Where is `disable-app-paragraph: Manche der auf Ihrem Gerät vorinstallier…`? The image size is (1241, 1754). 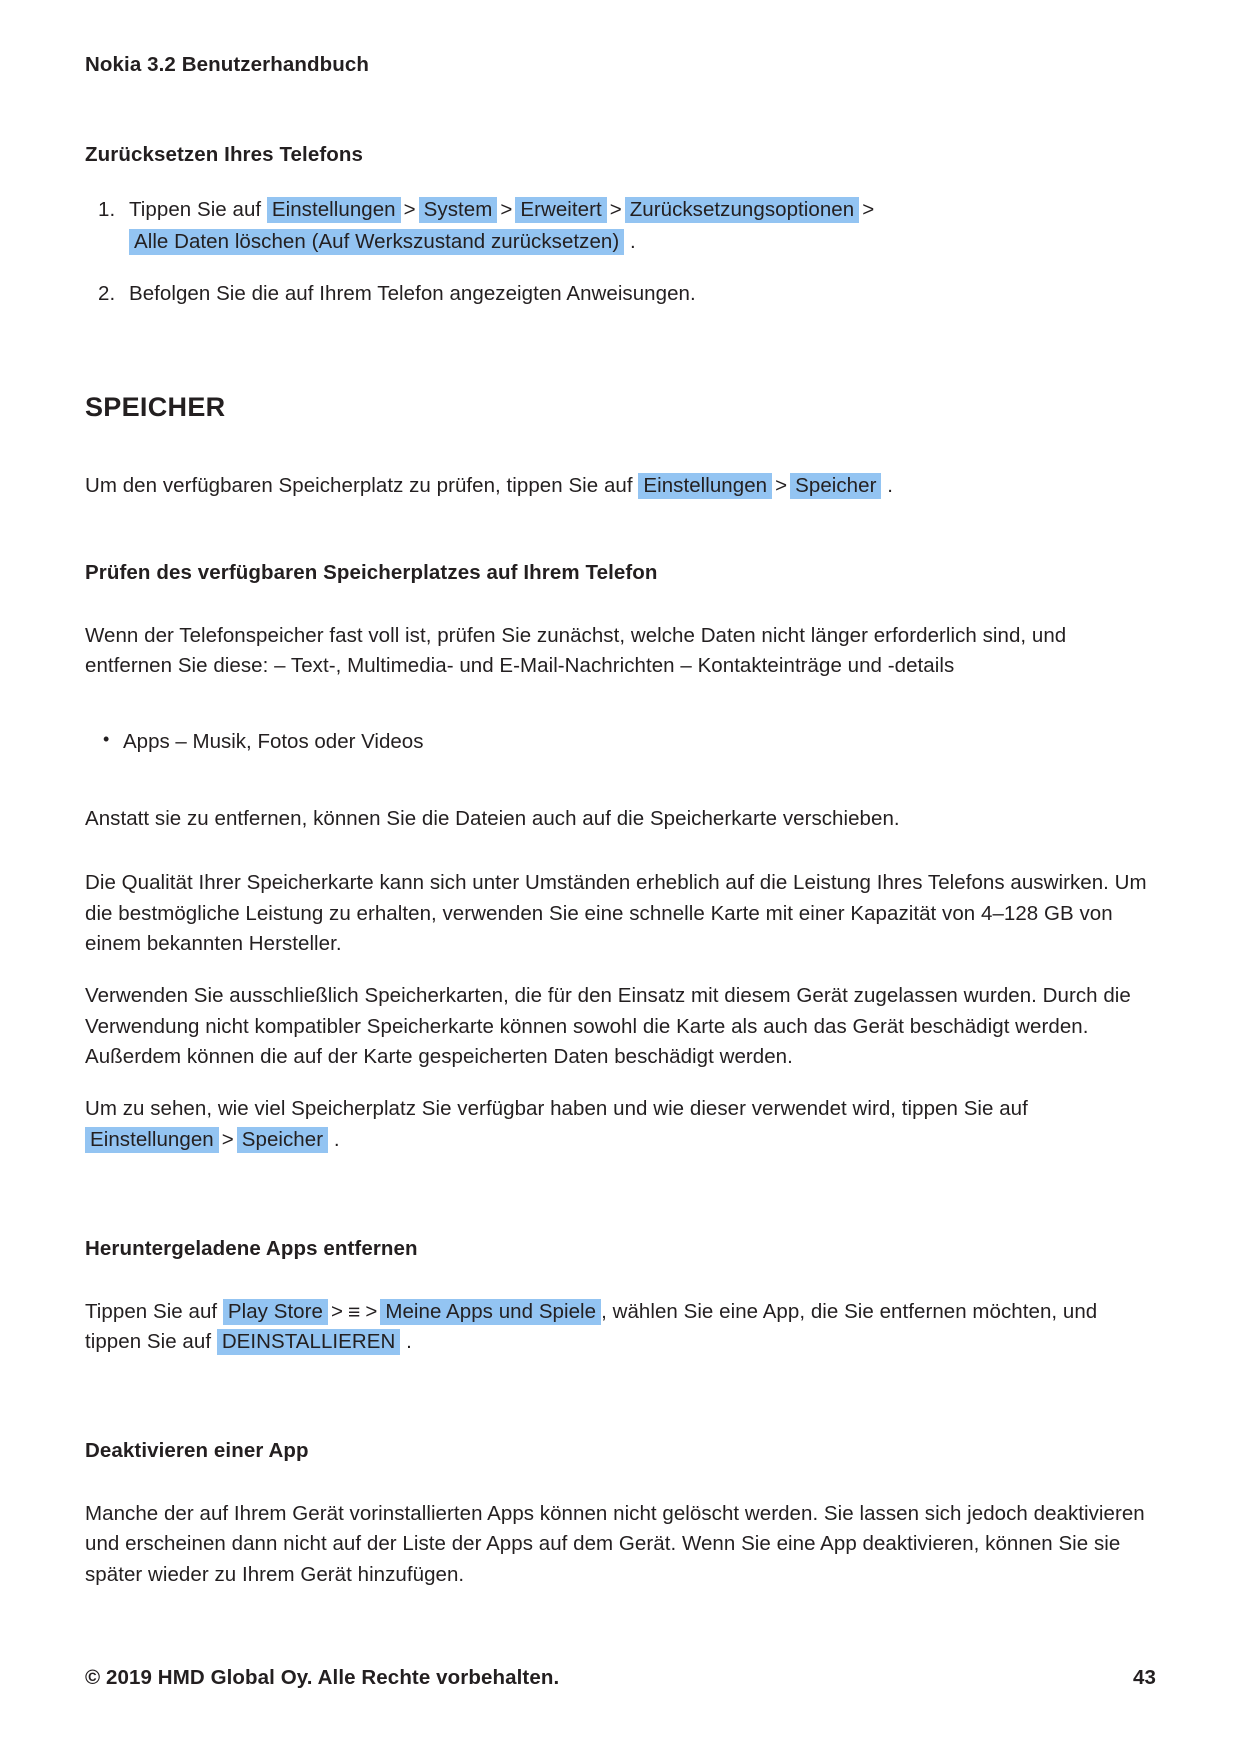
disable-app-paragraph: Manche der auf Ihrem Gerät vorinstallier… is located at coordinates (615, 1544).